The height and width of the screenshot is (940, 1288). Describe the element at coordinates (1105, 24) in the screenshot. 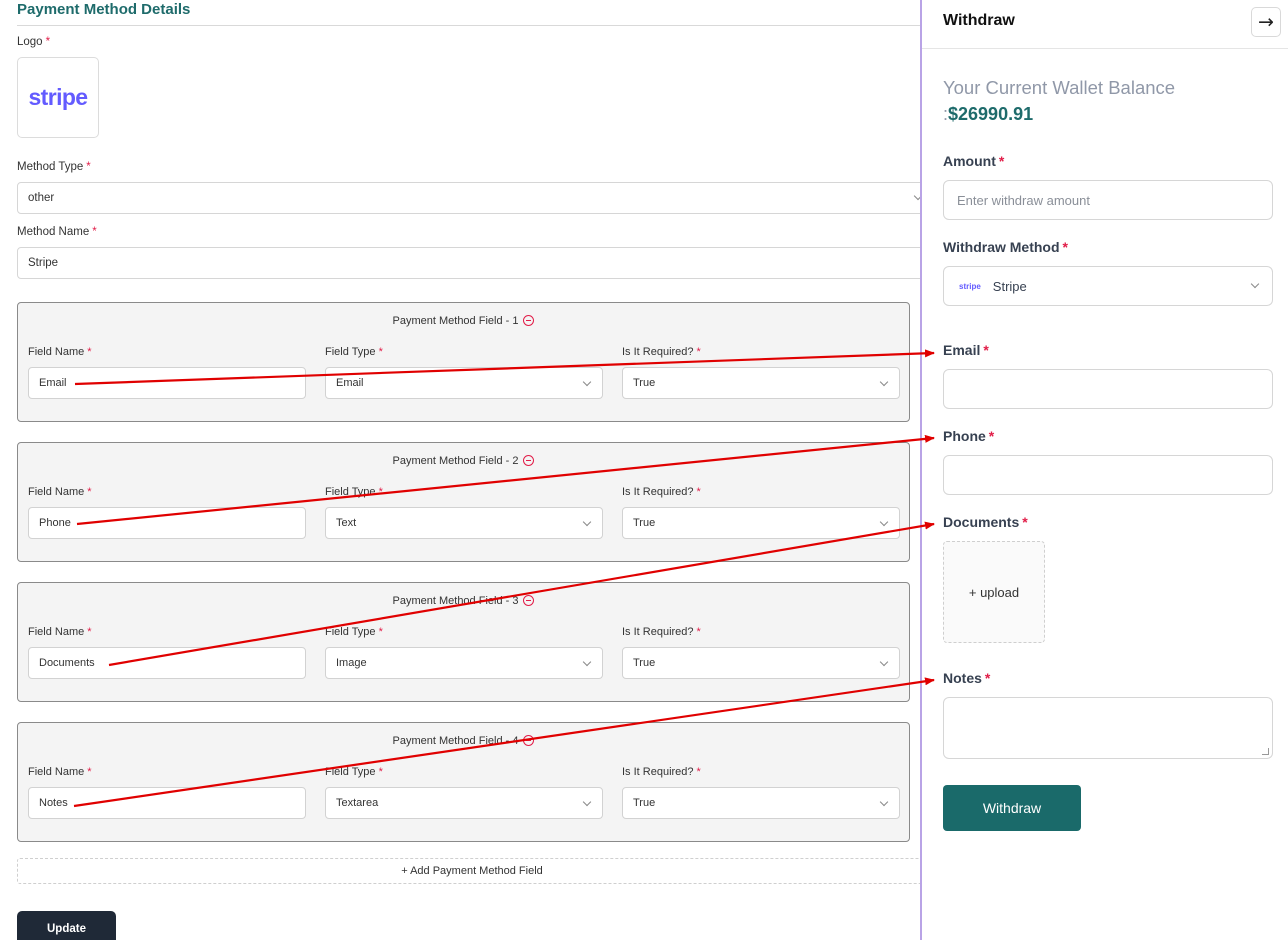

I see `panel-header: Withdraw →` at that location.